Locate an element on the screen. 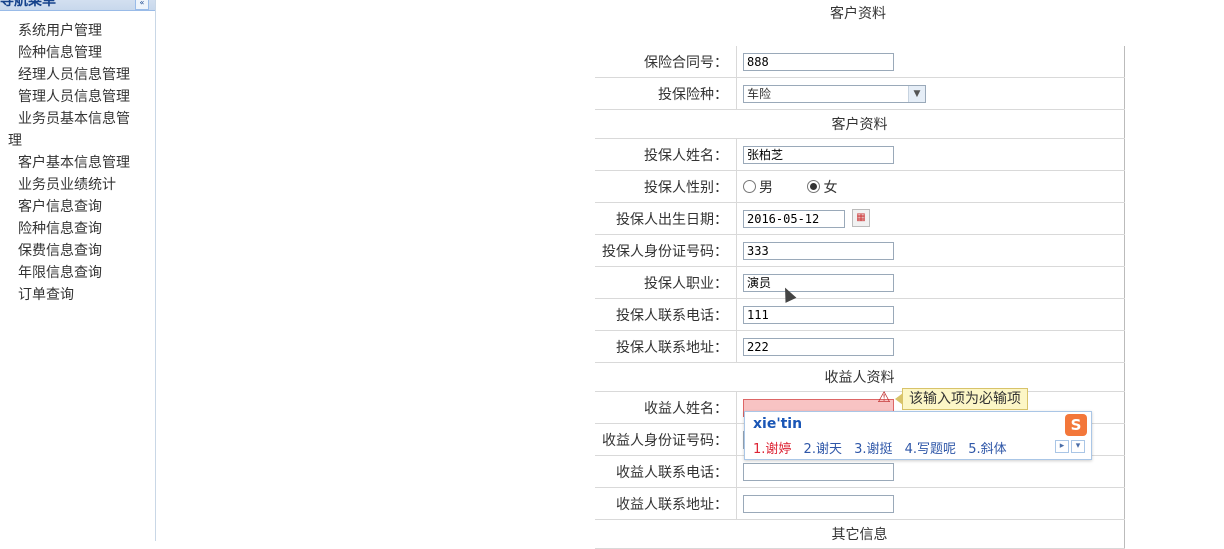 The height and width of the screenshot is (549, 1224). menu-item-salesman-info-line1: 业务员基本信息管 is located at coordinates (74, 119).